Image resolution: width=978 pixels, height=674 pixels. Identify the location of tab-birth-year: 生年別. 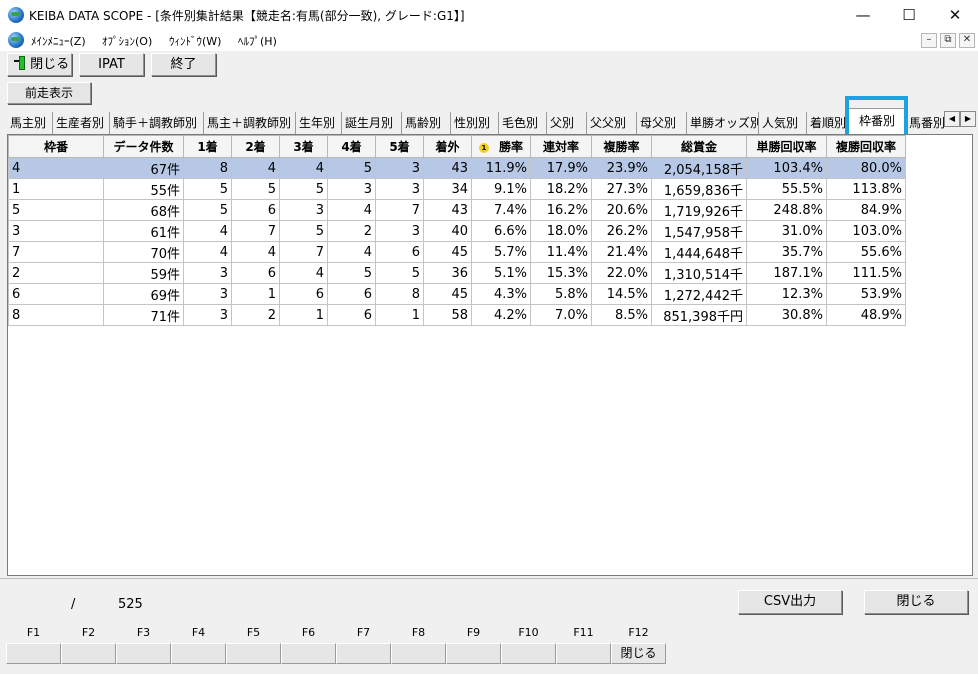
(319, 123).